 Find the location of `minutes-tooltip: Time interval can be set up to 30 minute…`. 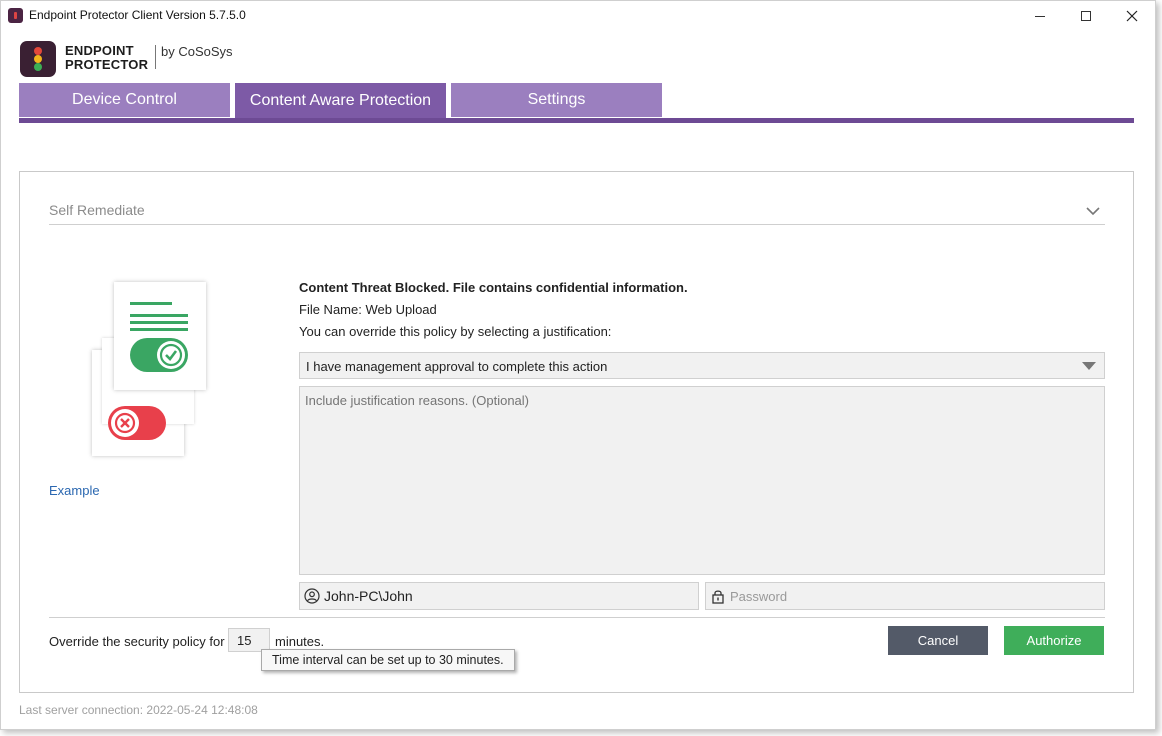

minutes-tooltip: Time interval can be set up to 30 minute… is located at coordinates (388, 660).